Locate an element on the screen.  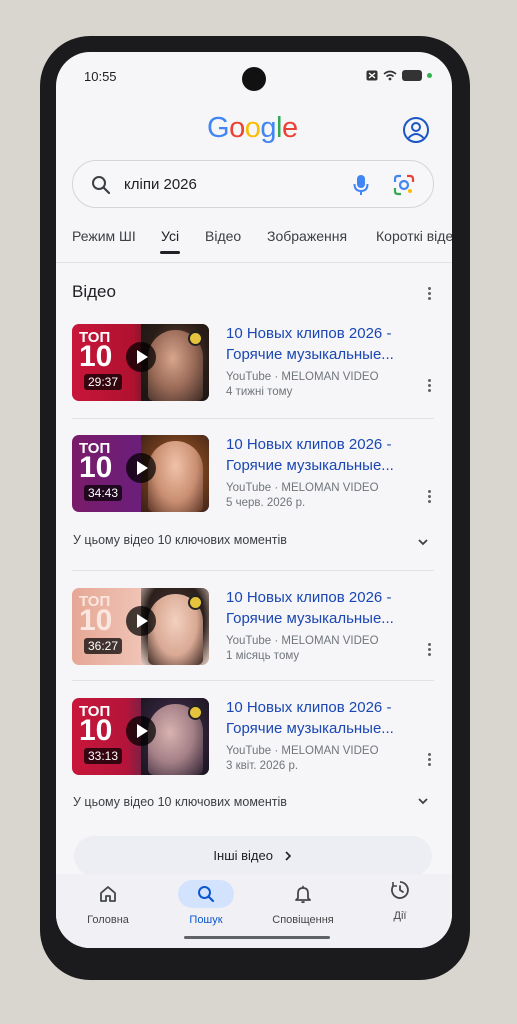
nav-activity-label: Дії is located at coordinates (400, 916).